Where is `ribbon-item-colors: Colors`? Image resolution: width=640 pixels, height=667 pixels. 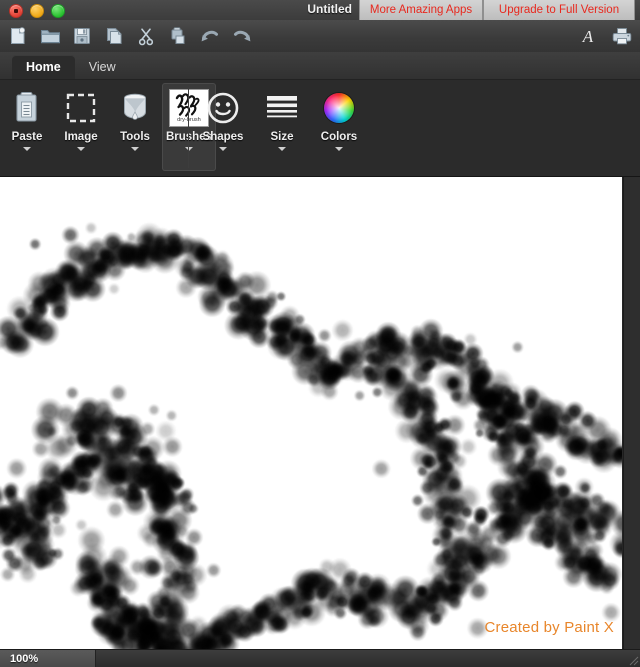
ribbon-item-colors: Colors is located at coordinates (339, 127).